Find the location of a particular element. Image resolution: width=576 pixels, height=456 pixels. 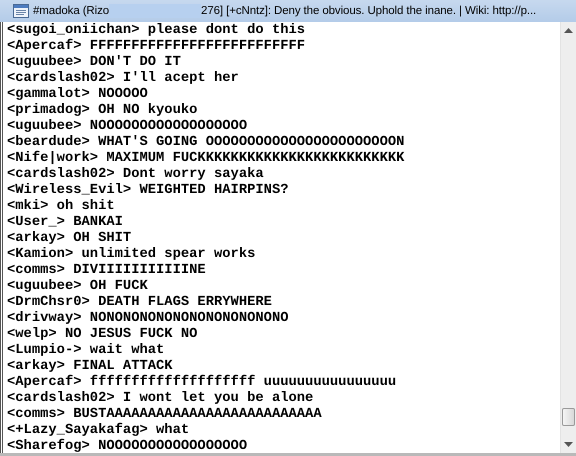

chat-message: <primadog> OH NO kyouko is located at coordinates (102, 111).